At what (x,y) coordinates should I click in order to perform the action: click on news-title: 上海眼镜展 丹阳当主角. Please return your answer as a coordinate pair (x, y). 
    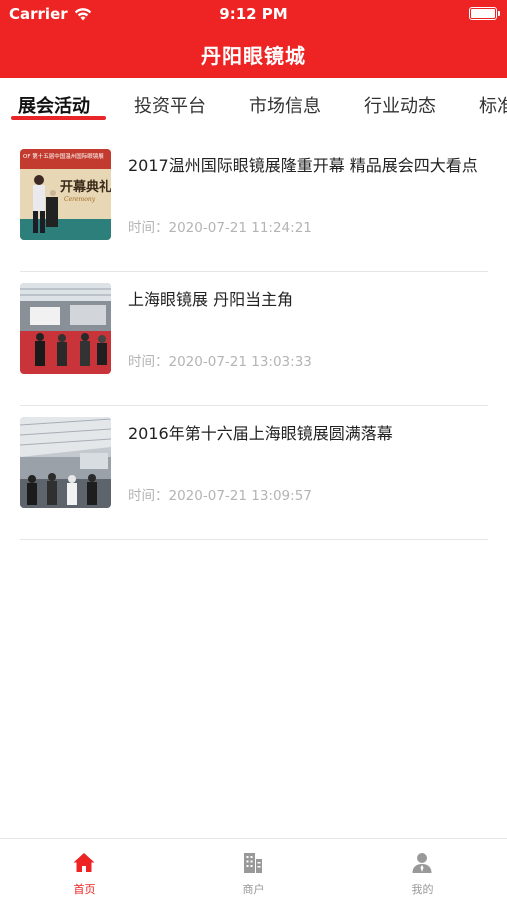
    Looking at the image, I should click on (211, 299).